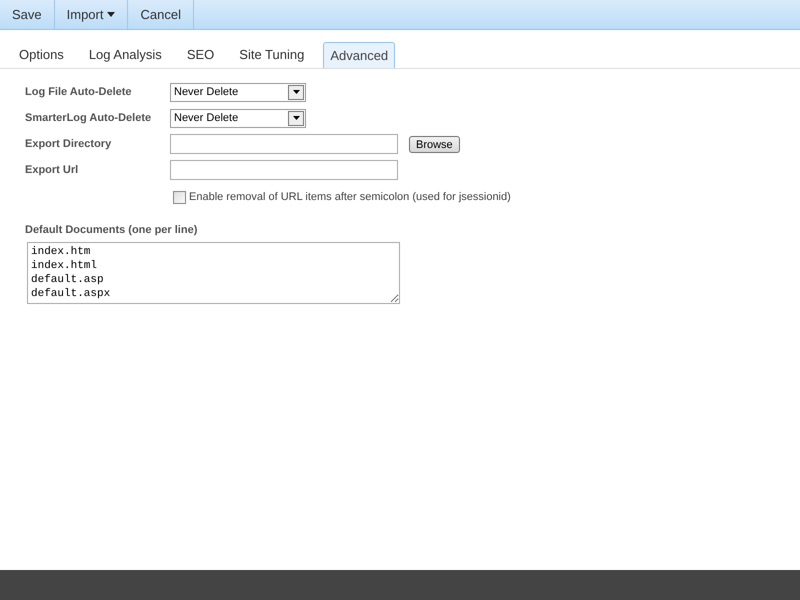  Describe the element at coordinates (213, 273) in the screenshot. I see `documents-textarea: index.htm index.html default.asp default.aspx` at that location.